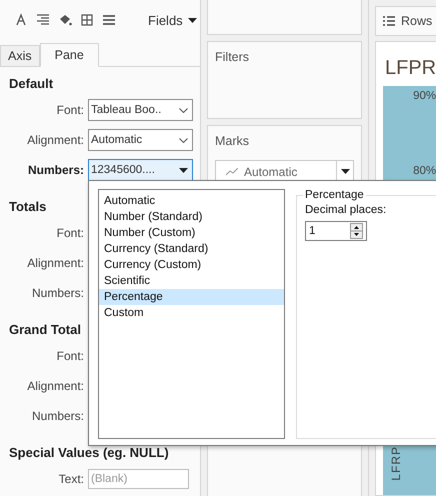 This screenshot has height=496, width=436. What do you see at coordinates (138, 479) in the screenshot?
I see `text-field: (Blank)` at bounding box center [138, 479].